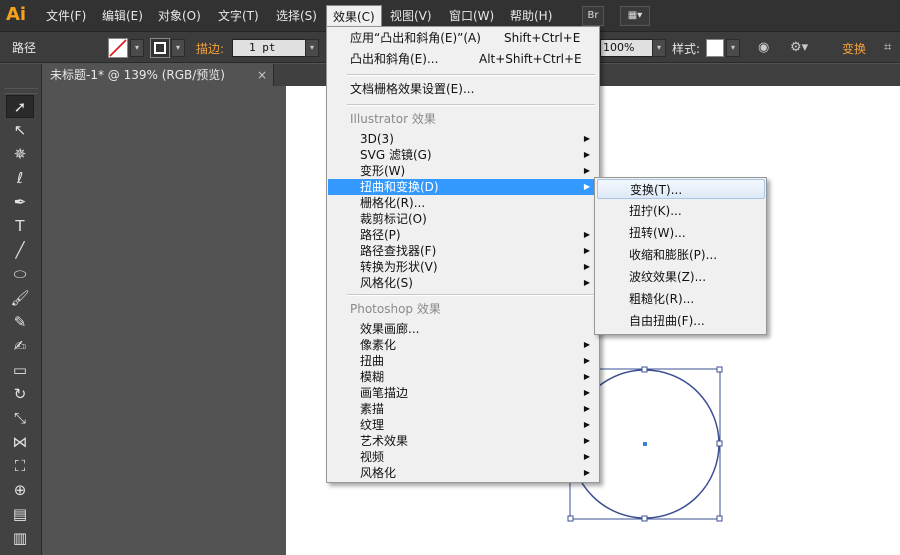 This screenshot has height=555, width=900. What do you see at coordinates (463, 393) in the screenshot?
I see `menu-item-brush-strokes: 画笔描边 ▶` at bounding box center [463, 393].